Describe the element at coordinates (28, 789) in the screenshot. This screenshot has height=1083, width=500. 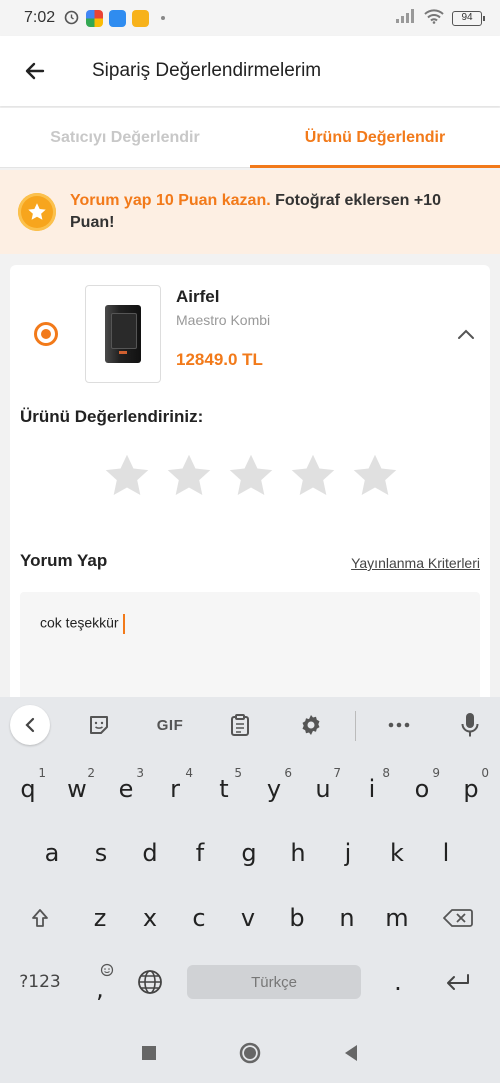
I see `key-q: q1` at that location.